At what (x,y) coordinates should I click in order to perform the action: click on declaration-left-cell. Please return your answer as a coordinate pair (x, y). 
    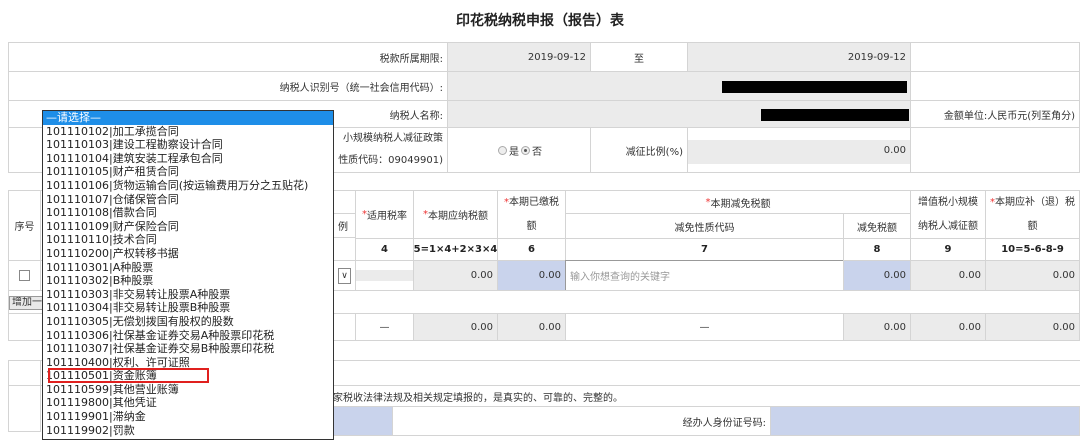
    Looking at the image, I should click on (24, 396).